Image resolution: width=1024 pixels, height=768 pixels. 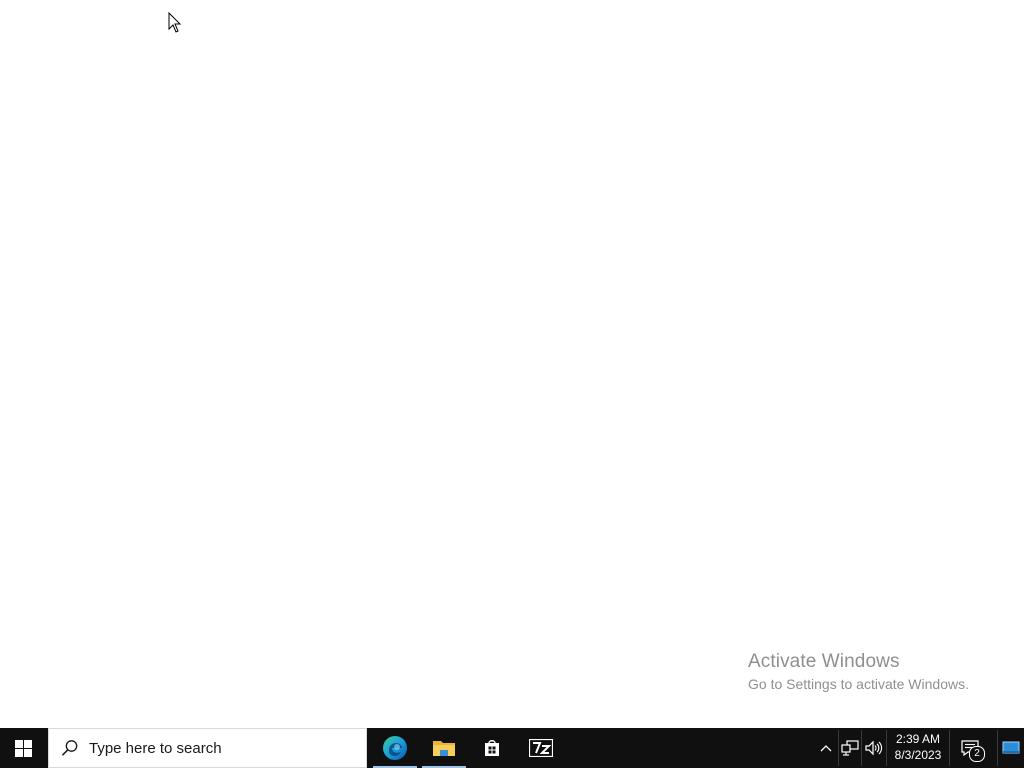 I want to click on volume-icon, so click(x=874, y=748).